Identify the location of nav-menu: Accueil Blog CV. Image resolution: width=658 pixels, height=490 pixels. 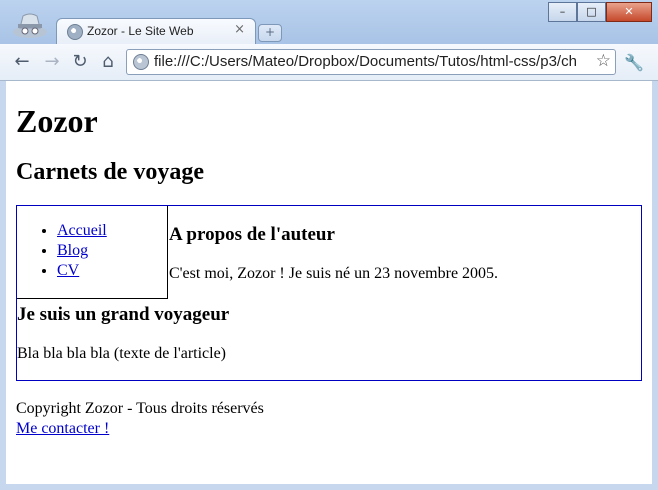
(92, 252).